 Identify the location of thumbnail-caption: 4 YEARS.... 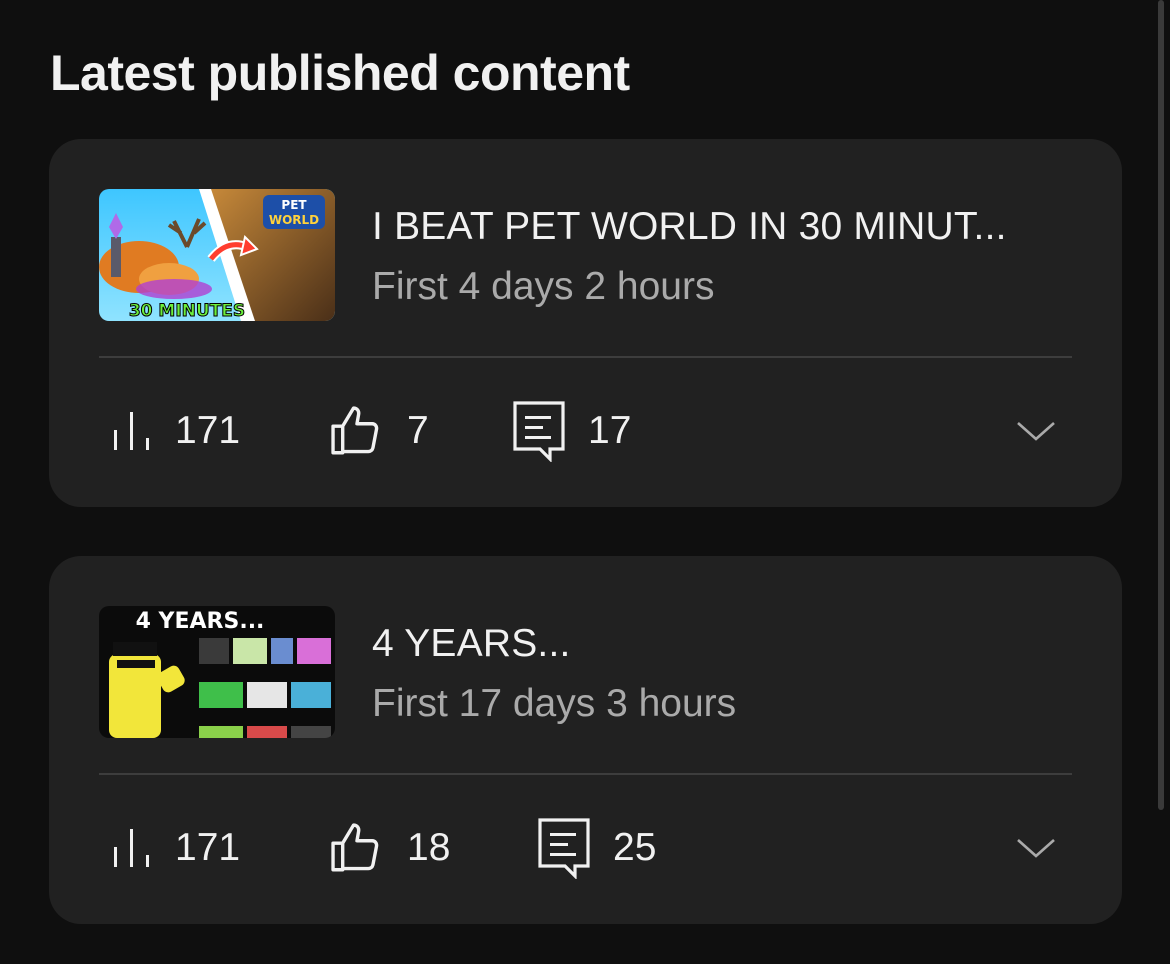
(200, 621).